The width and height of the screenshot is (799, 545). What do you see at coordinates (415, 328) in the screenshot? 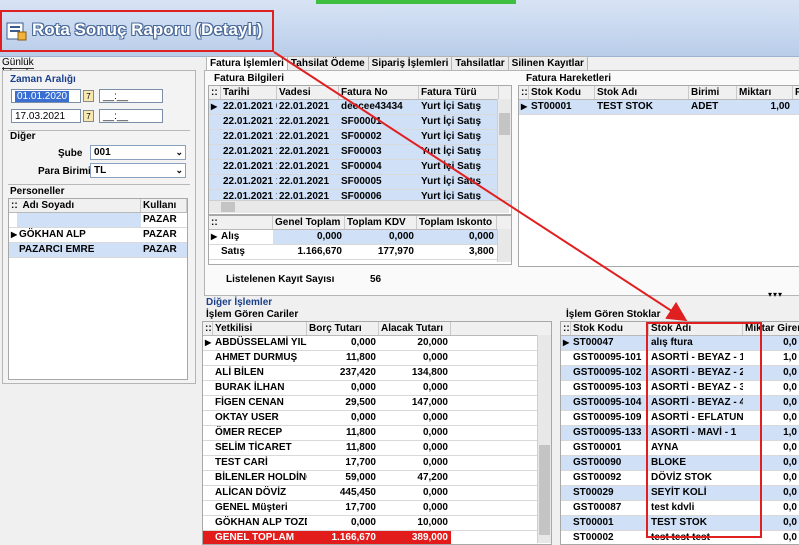
I see `col-alacak-tutari: Alacak Tutarı` at bounding box center [415, 328].